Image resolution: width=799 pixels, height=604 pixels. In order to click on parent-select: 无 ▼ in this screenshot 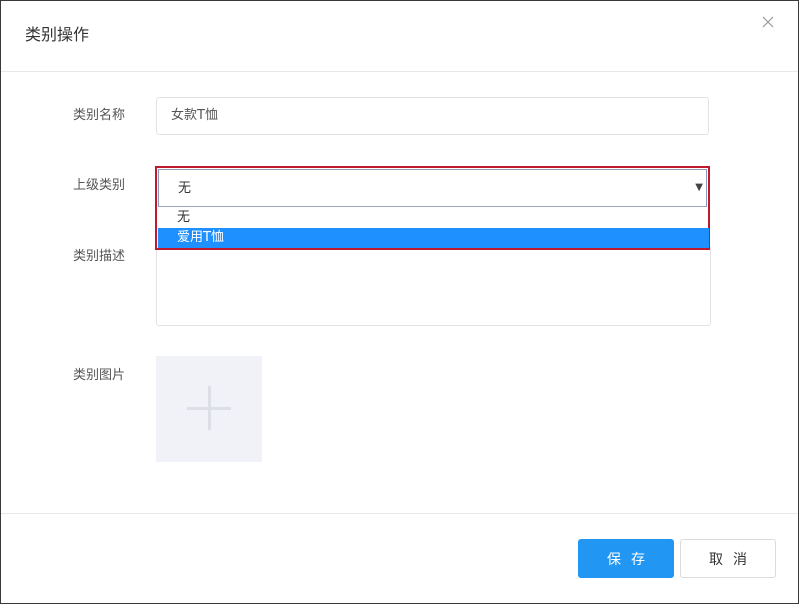, I will do `click(432, 188)`.